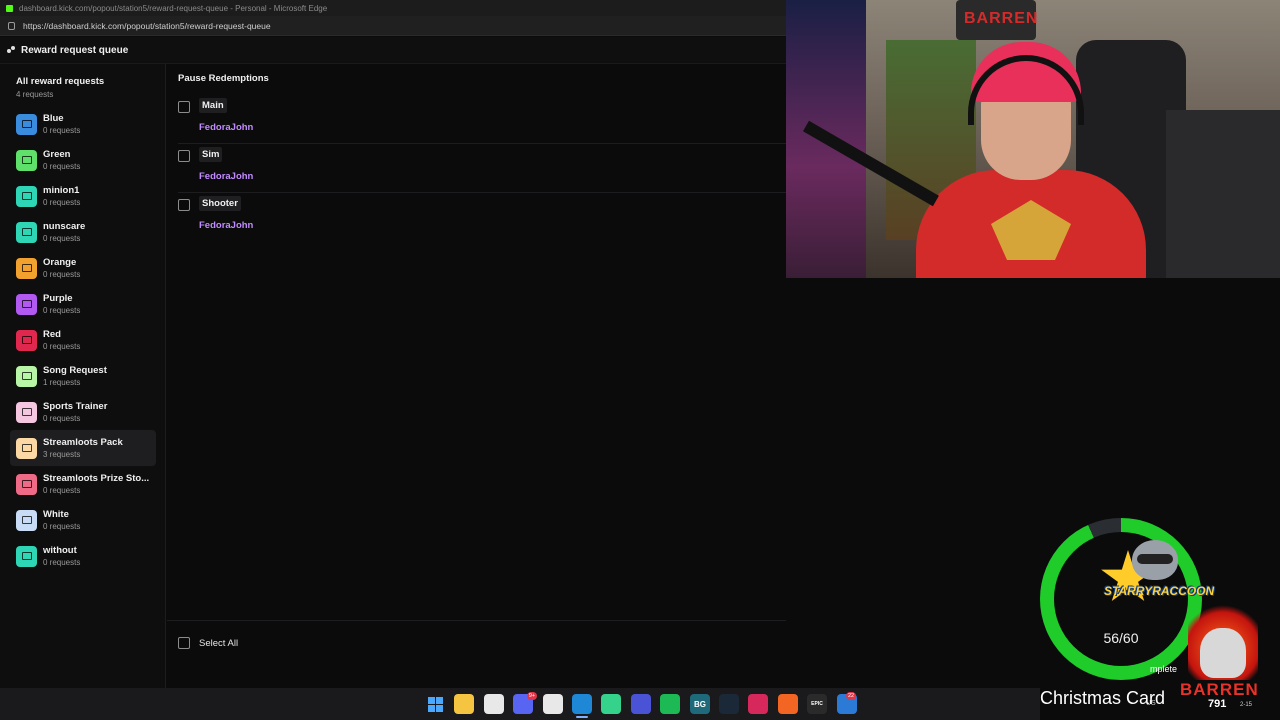 The image size is (1280, 720). Describe the element at coordinates (64, 226) in the screenshot. I see `reward-name: nunscare` at that location.